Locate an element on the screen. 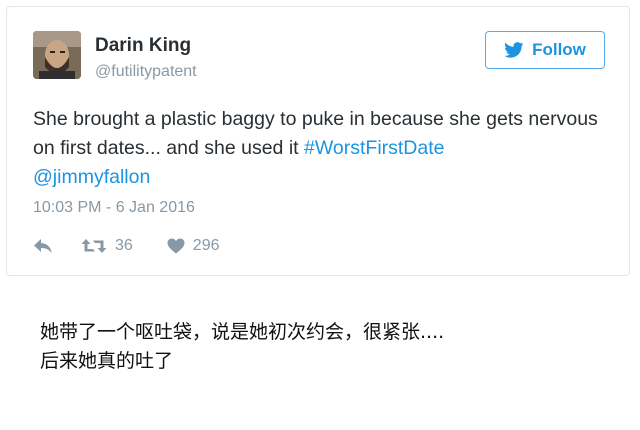 The image size is (640, 430). twitter-bird-icon is located at coordinates (514, 50).